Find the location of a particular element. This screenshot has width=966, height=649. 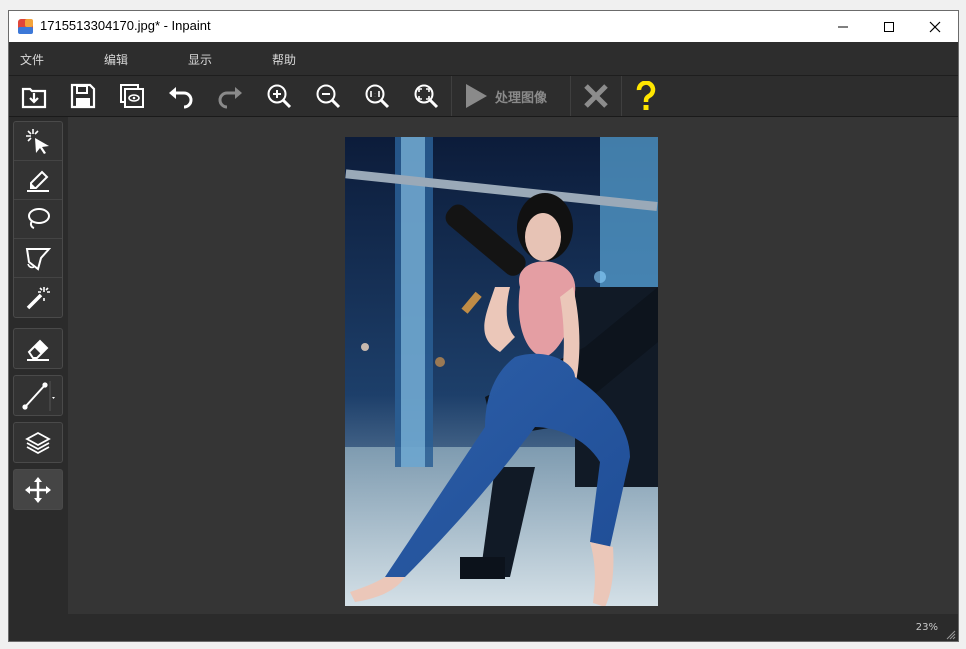

zoom-out-icon is located at coordinates (328, 96).